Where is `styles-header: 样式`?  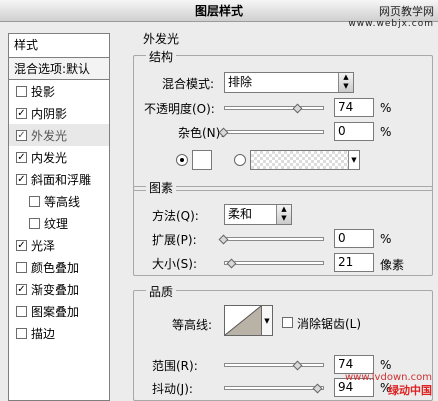
styles-header: 样式 is located at coordinates (59, 46).